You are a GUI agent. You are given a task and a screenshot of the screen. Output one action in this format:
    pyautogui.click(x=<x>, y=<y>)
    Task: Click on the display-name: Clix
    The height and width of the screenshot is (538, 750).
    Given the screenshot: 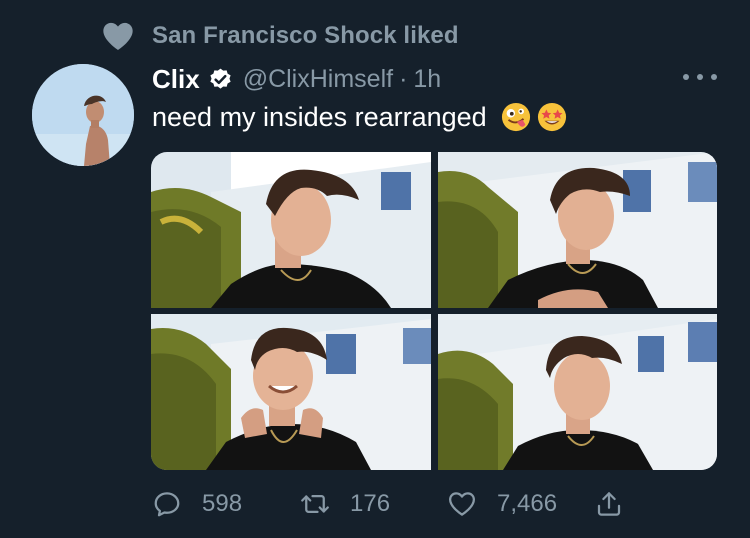 What is the action you would take?
    pyautogui.click(x=176, y=79)
    